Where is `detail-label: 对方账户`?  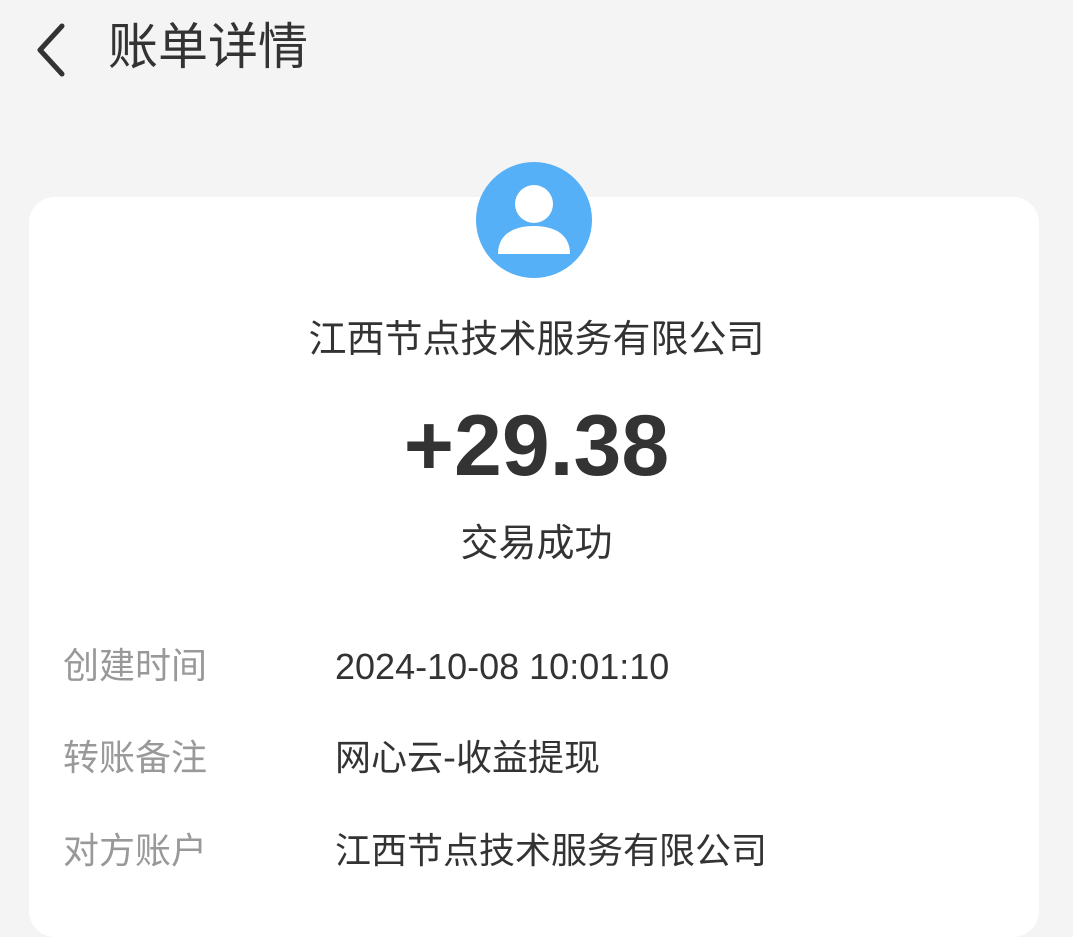
detail-label: 对方账户 is located at coordinates (135, 851).